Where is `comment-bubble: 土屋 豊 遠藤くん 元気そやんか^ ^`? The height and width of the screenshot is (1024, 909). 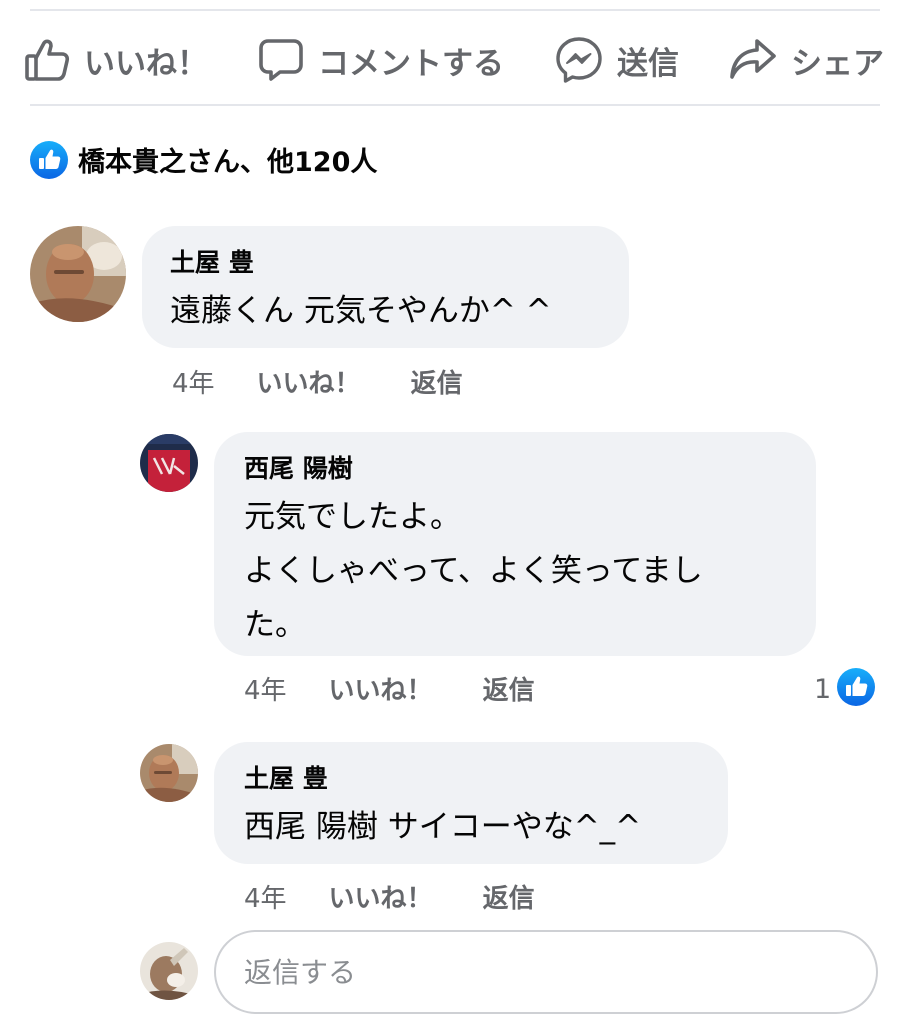 comment-bubble: 土屋 豊 遠藤くん 元気そやんか^ ^ is located at coordinates (385, 287).